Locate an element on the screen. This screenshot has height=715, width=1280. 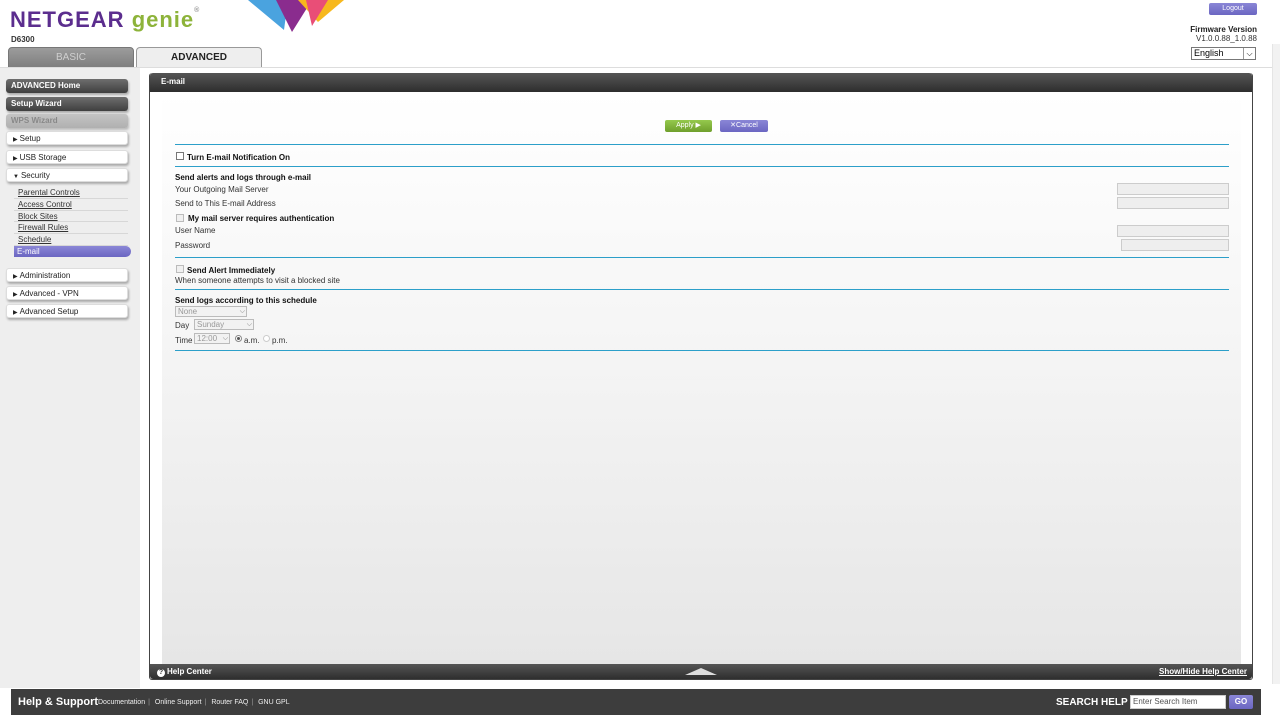
page-scrollbar is located at coordinates (1276, 364).